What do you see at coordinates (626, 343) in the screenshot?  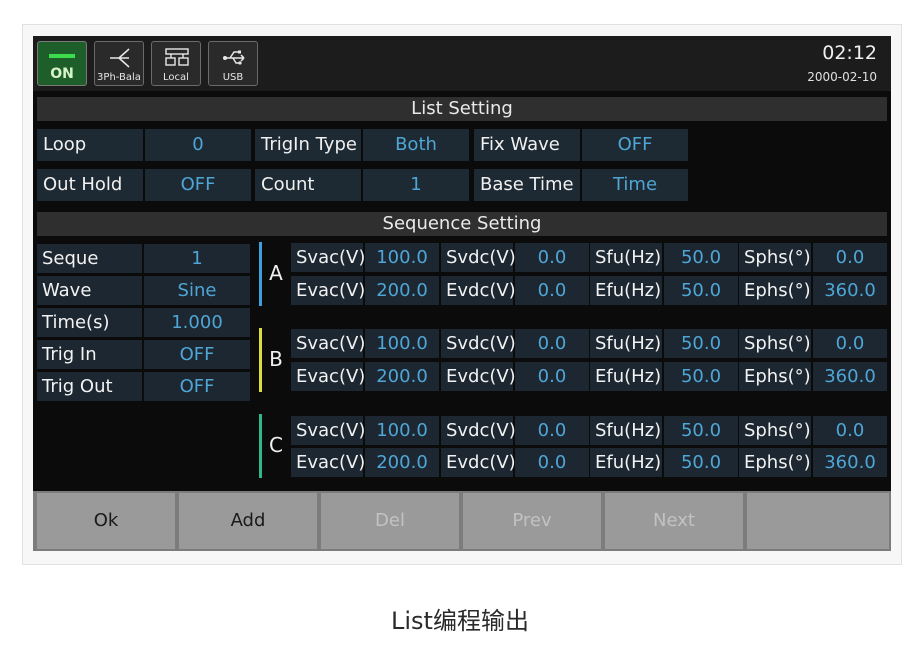 I see `phase-b-sfu-label: Sfu(Hz)` at bounding box center [626, 343].